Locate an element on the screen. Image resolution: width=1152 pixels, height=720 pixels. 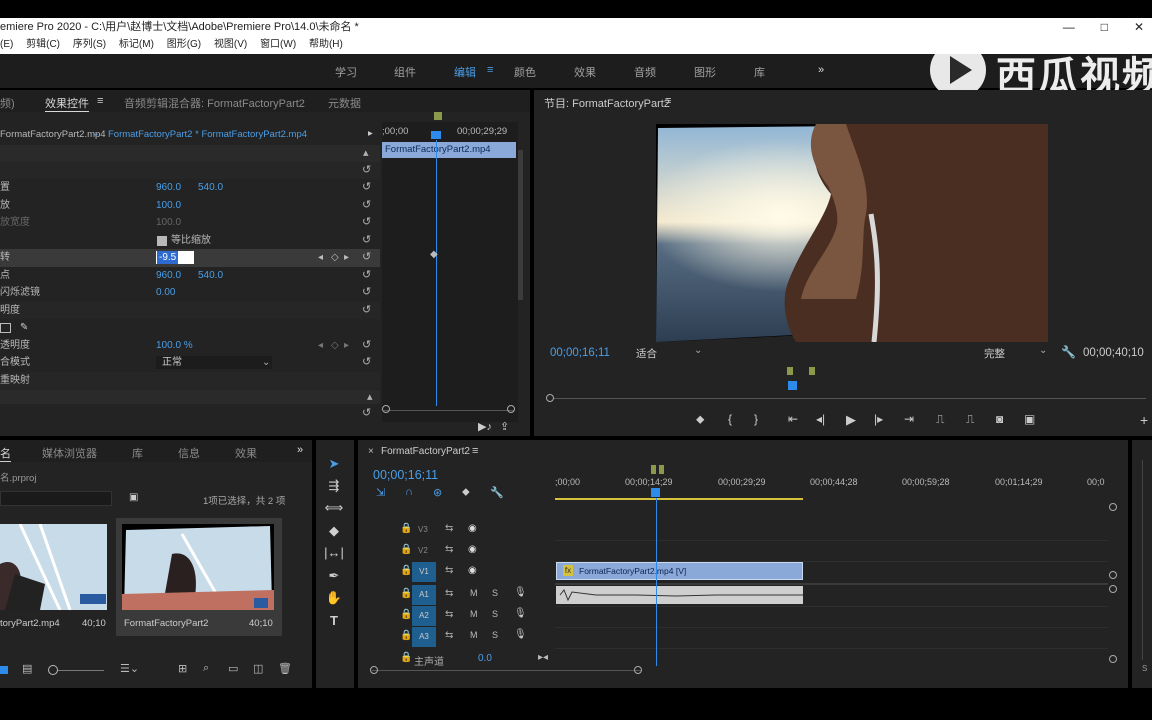
wrench-icon: 🔧 is located at coordinates (497, 492).